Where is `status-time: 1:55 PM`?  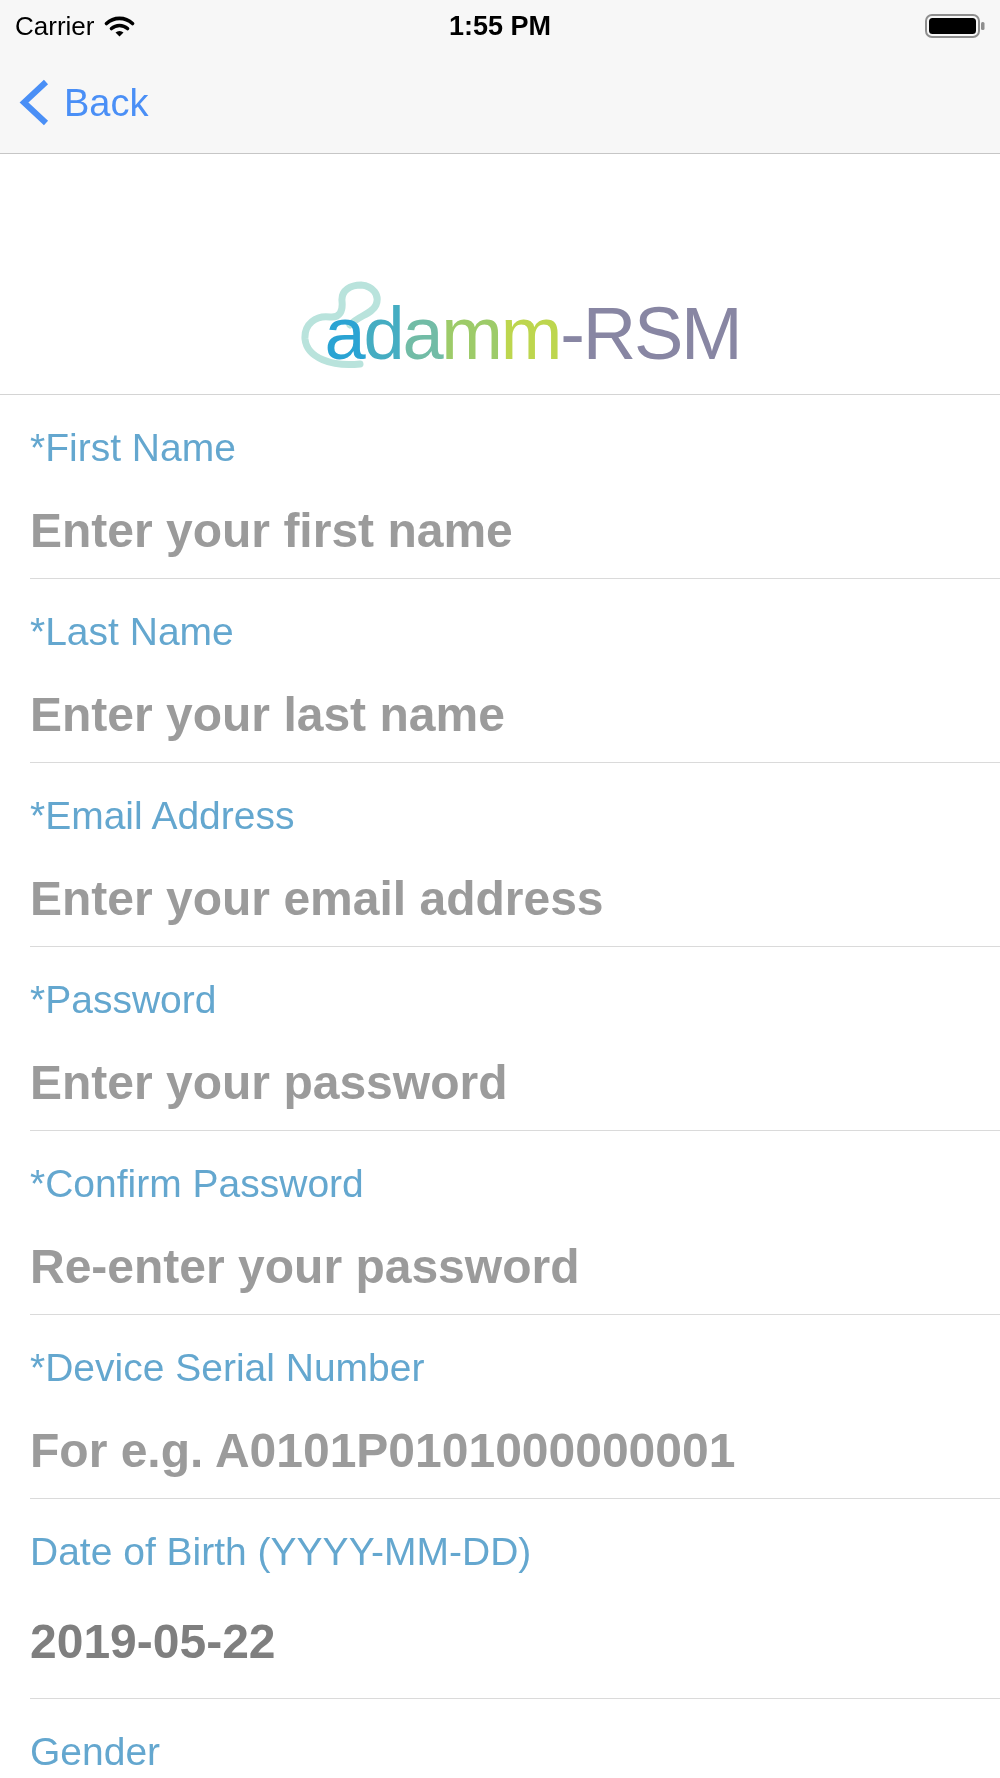 status-time: 1:55 PM is located at coordinates (499, 26).